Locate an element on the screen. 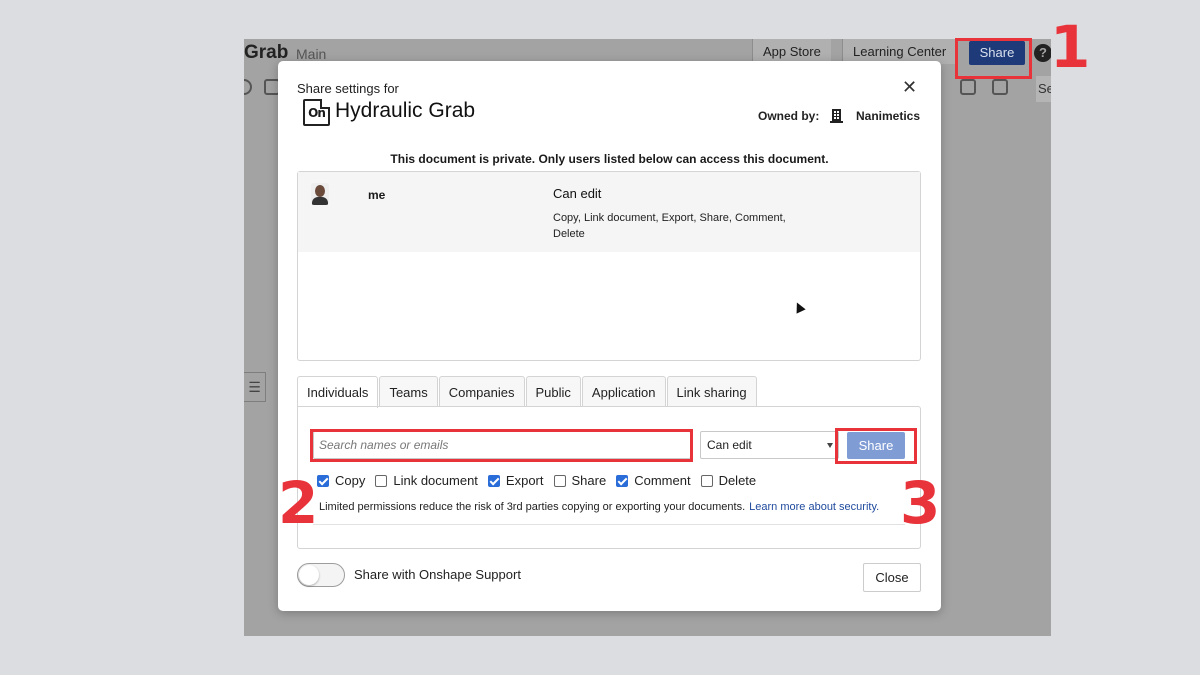  user-permission-level: Can edit is located at coordinates (577, 193).